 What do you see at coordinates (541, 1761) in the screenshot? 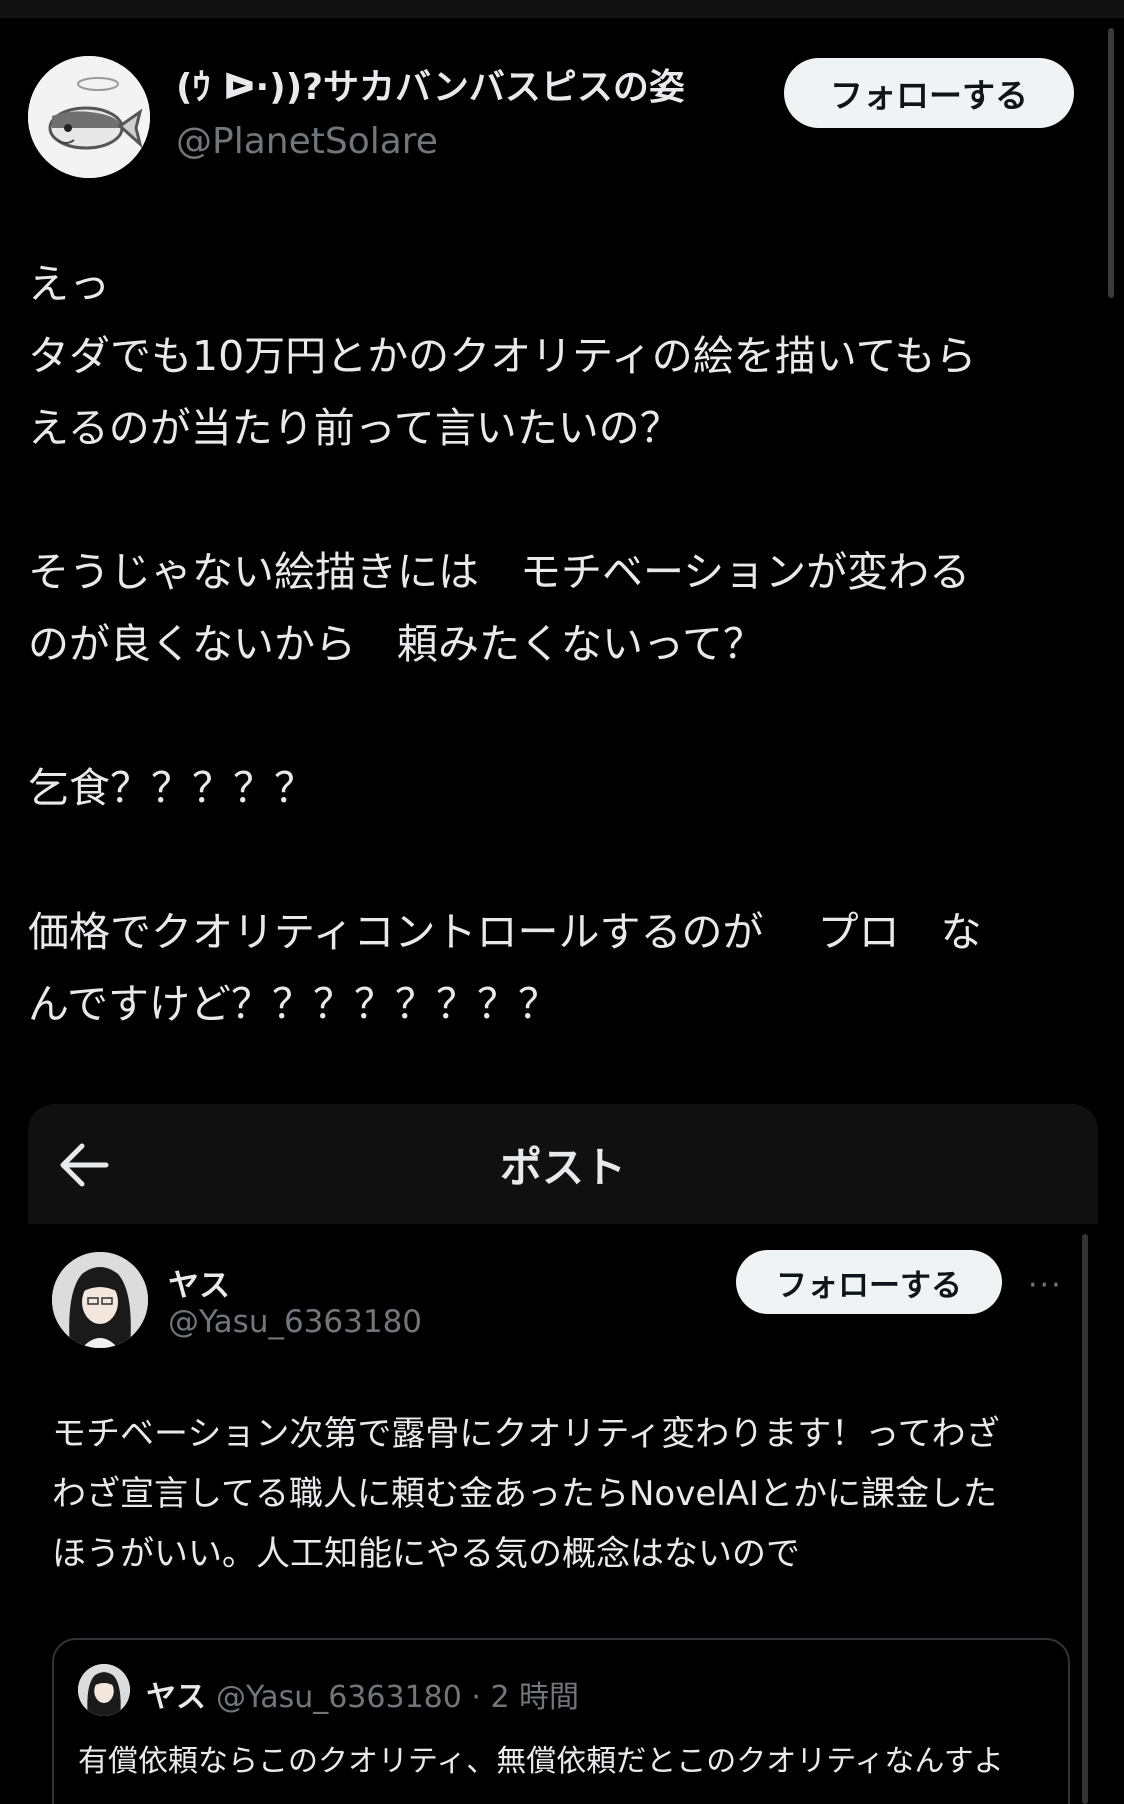
I see `quote-text: 有償依頼ならこのクオリティ、無償依頼だとこのクオリティなんすよ` at bounding box center [541, 1761].